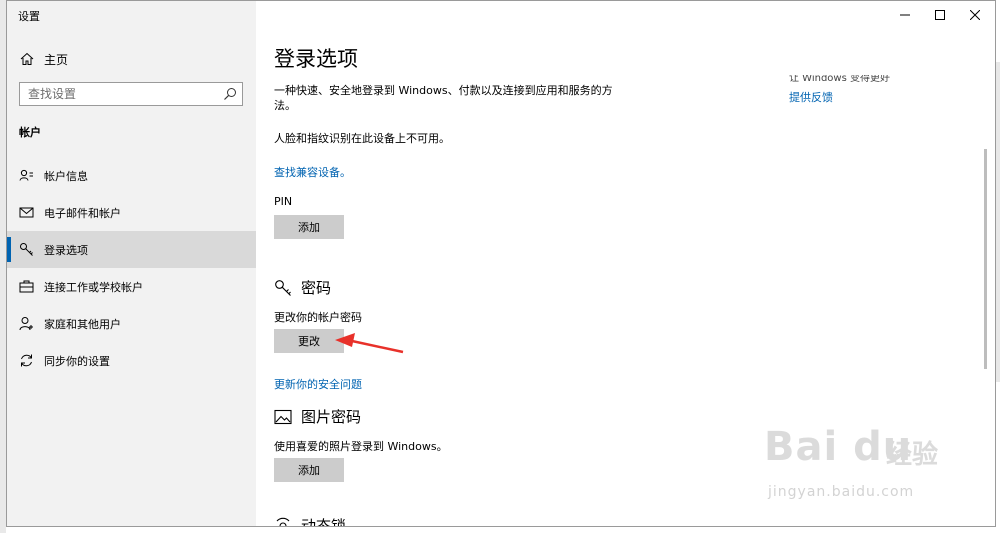 The height and width of the screenshot is (533, 1000). What do you see at coordinates (118, 94) in the screenshot?
I see `search-input` at bounding box center [118, 94].